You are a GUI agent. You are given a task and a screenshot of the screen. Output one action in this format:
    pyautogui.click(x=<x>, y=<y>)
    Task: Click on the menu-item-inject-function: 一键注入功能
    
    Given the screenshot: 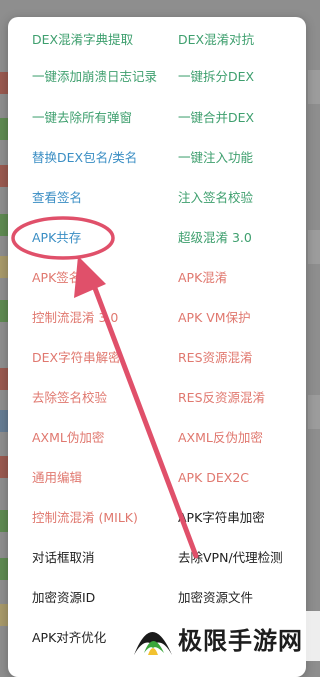 What is the action you would take?
    pyautogui.click(x=215, y=158)
    